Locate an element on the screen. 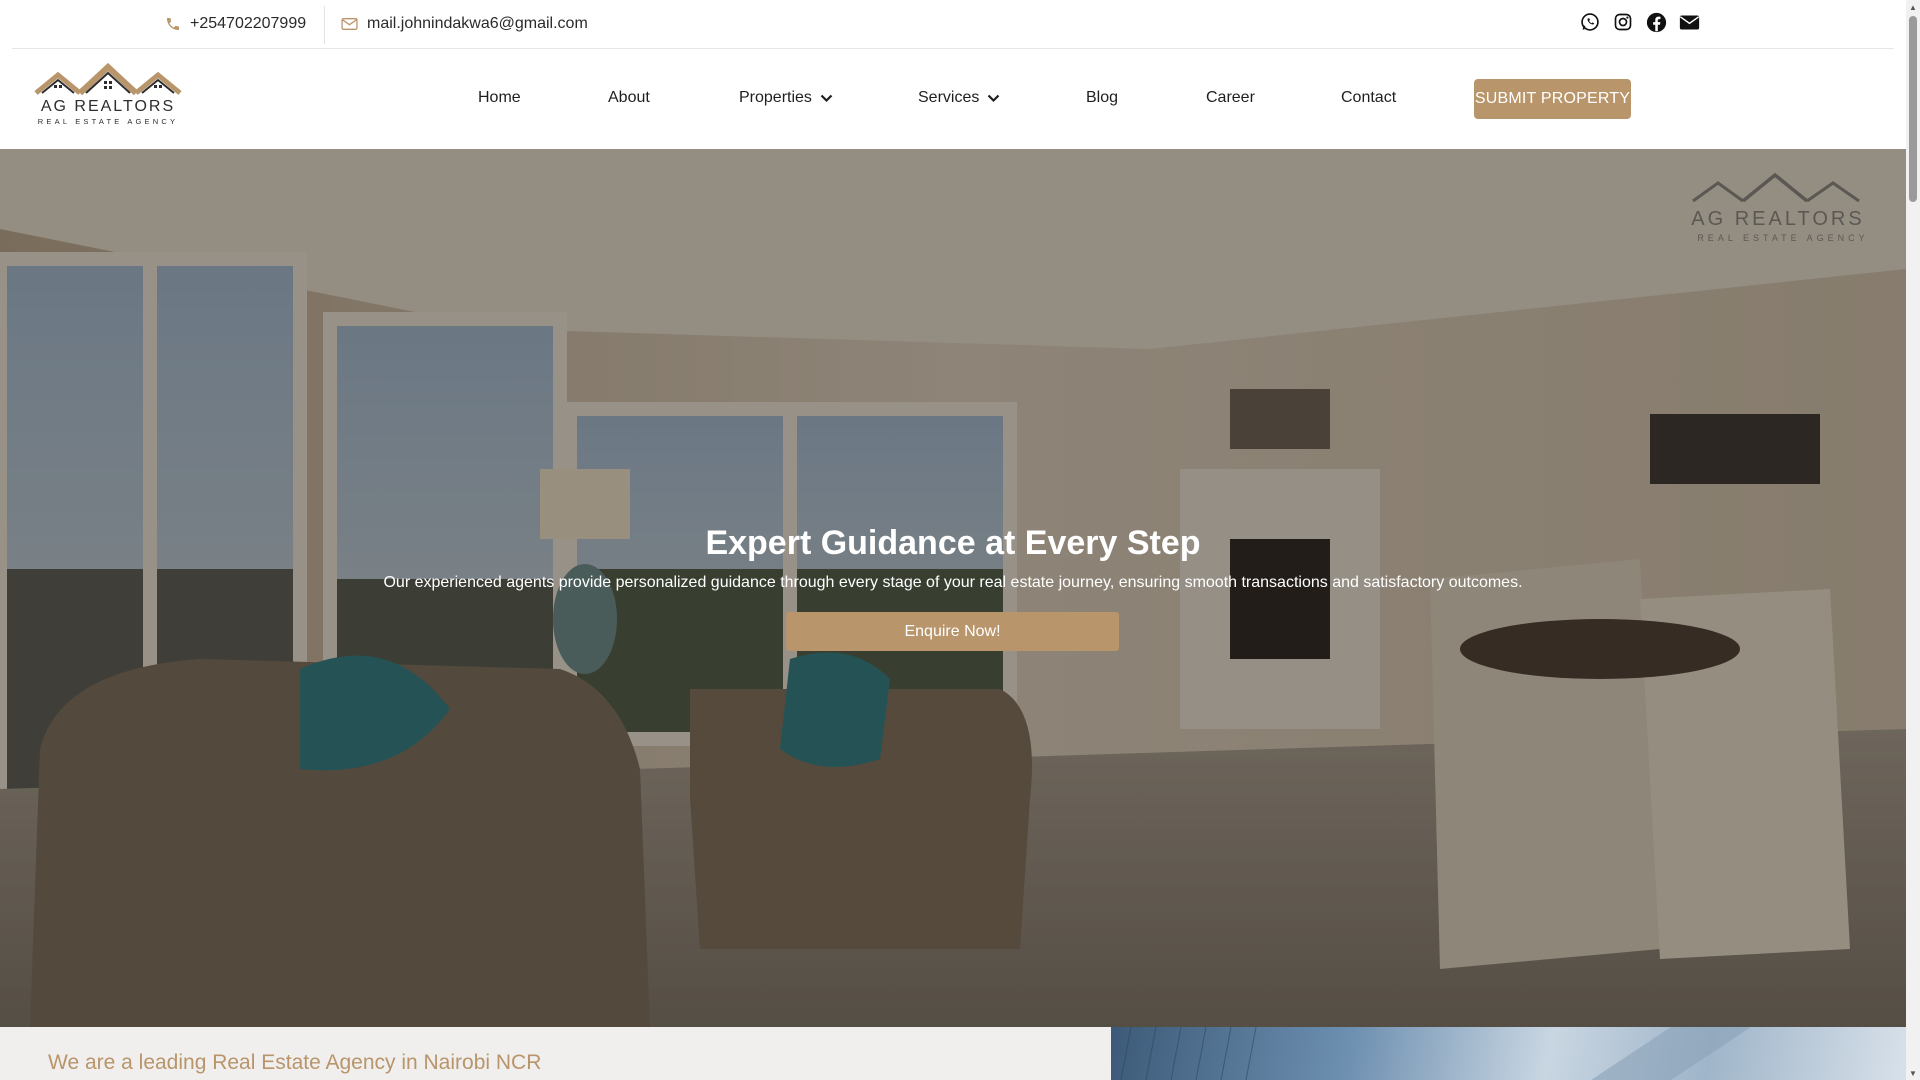 This screenshot has width=1920, height=1080. scroll-down-arrow-icon: ▼ is located at coordinates (1913, 1073).